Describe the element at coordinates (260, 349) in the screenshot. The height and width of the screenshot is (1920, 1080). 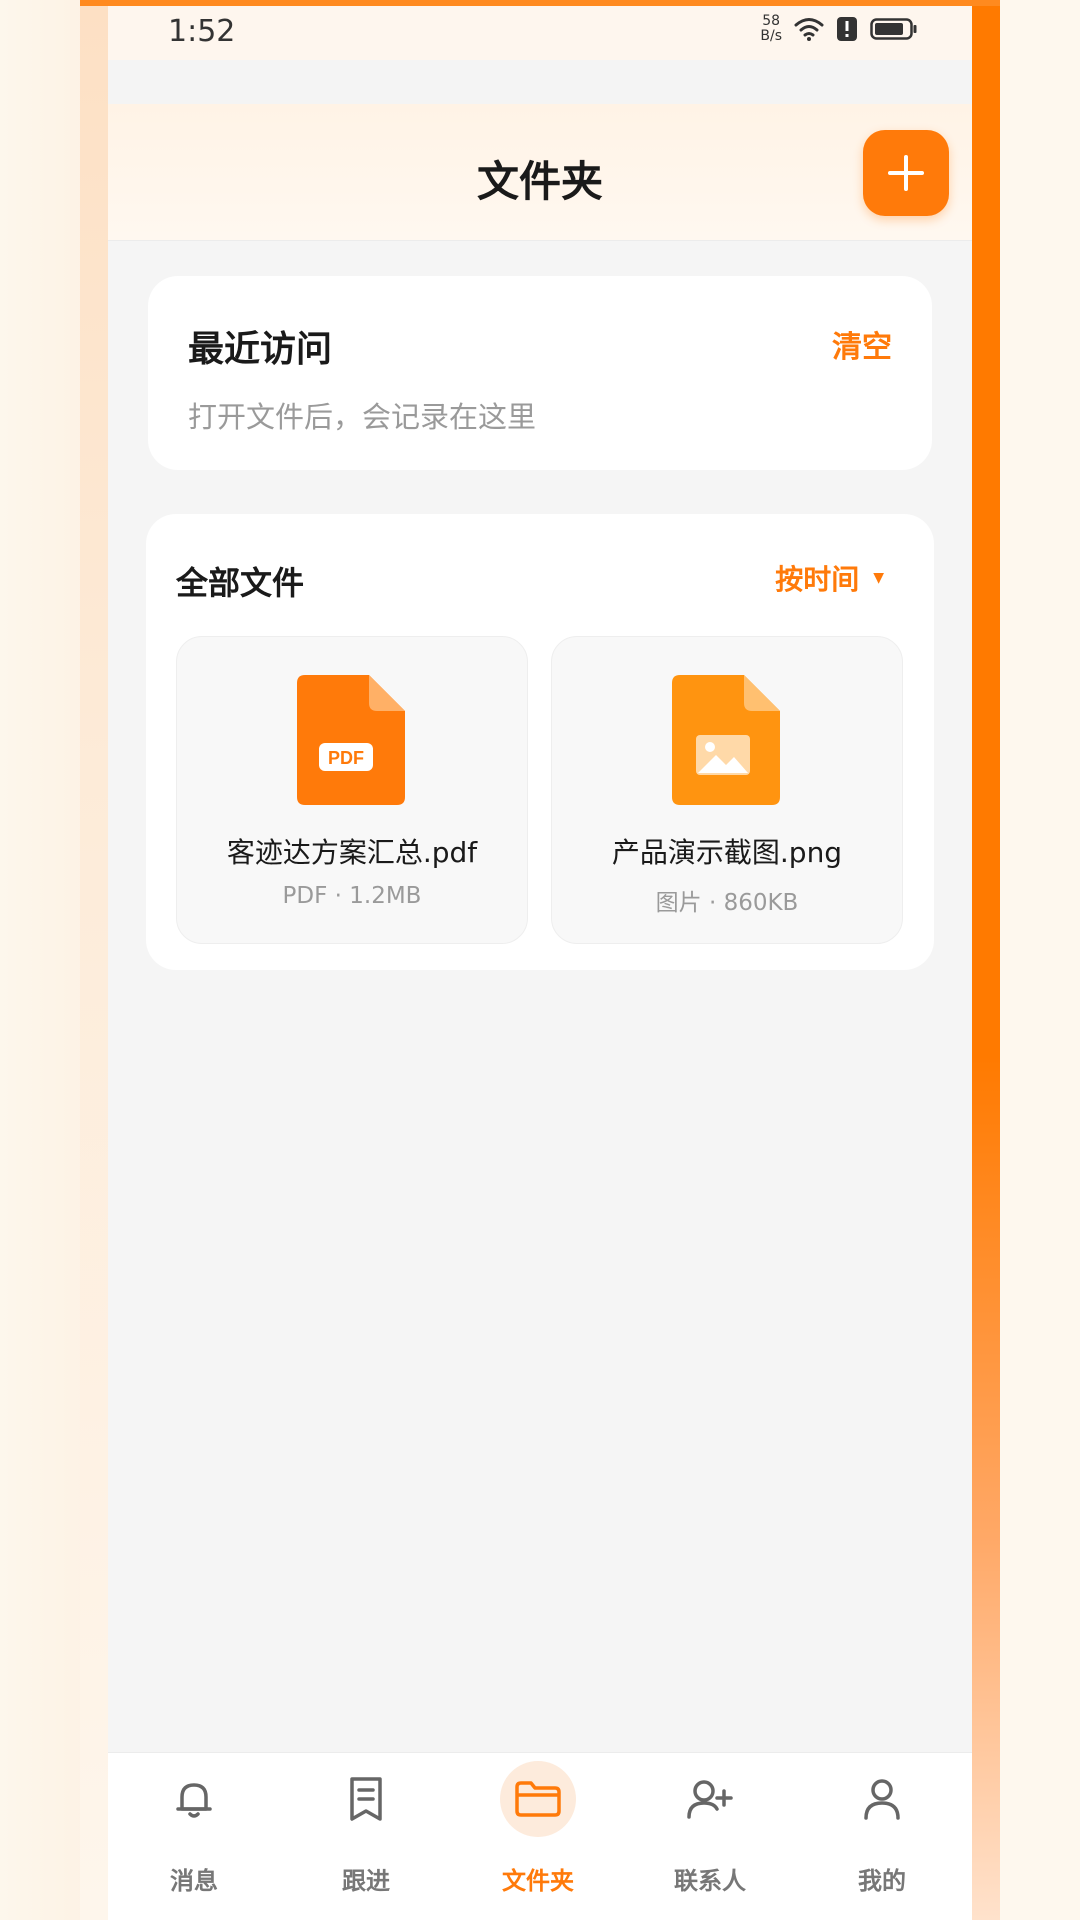
I see `recent-title: 最近访问` at that location.